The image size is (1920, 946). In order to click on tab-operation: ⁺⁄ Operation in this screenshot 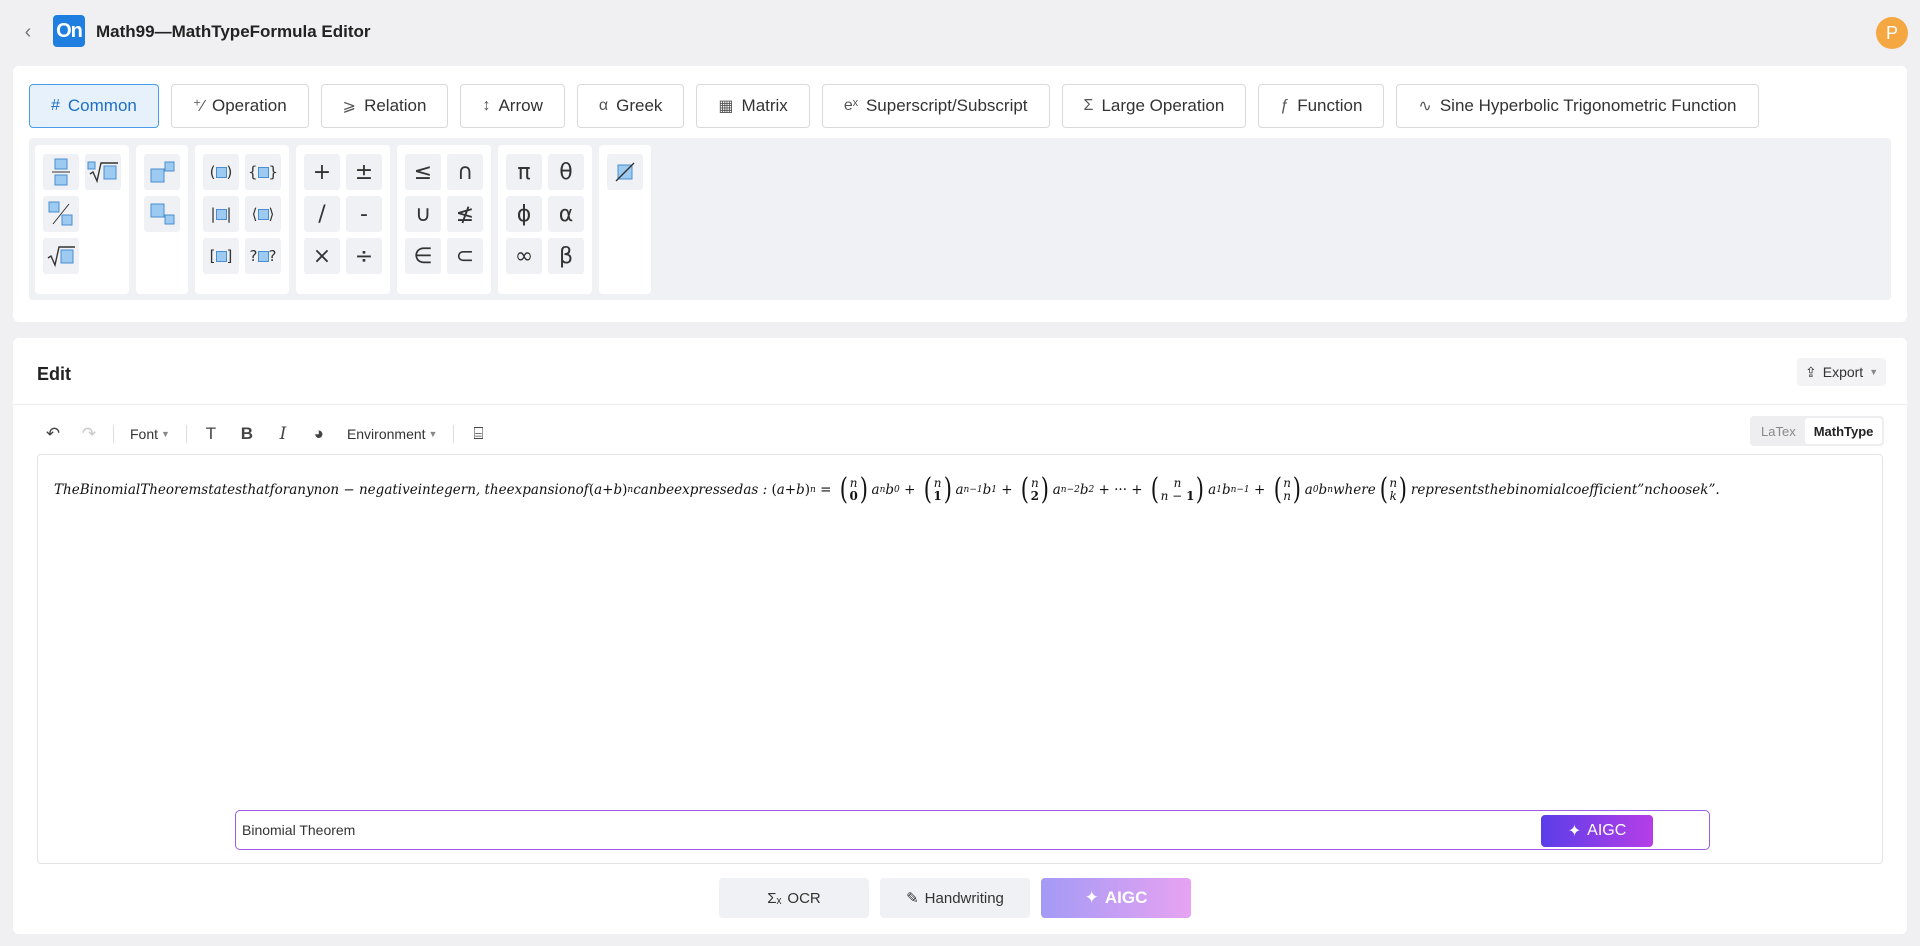, I will do `click(239, 106)`.